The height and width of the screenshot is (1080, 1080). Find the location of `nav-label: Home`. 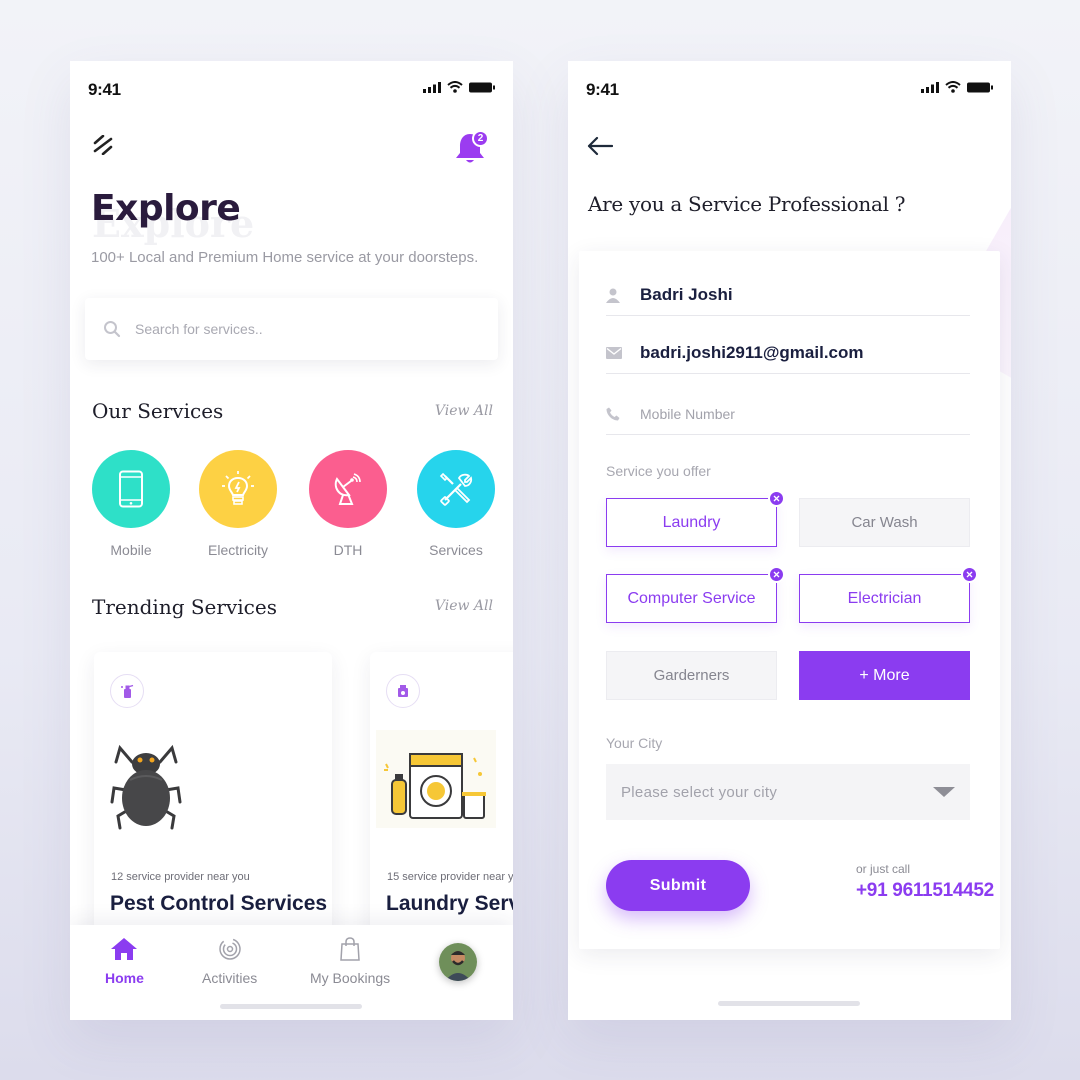

nav-label: Home is located at coordinates (124, 978).